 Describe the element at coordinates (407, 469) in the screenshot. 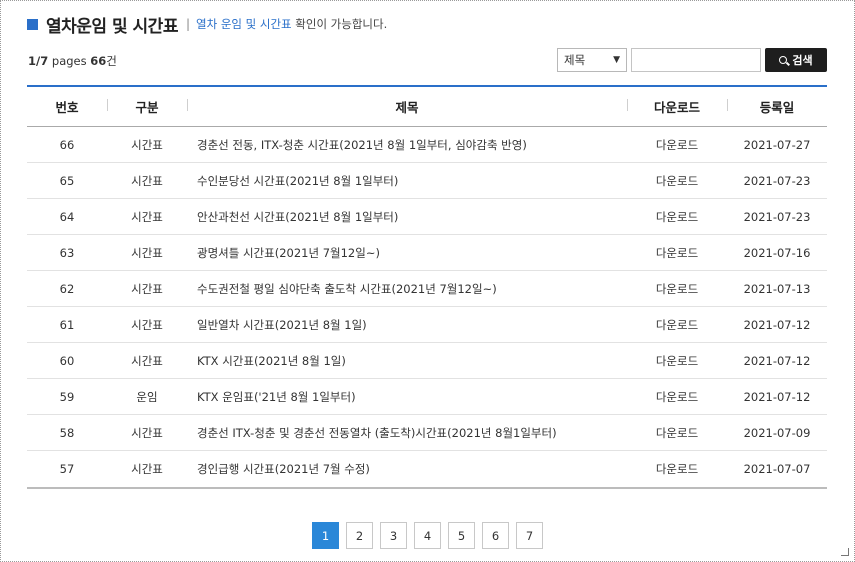

I see `row-title-link: 경인급행 시간표(2021년 7월 수정)` at that location.